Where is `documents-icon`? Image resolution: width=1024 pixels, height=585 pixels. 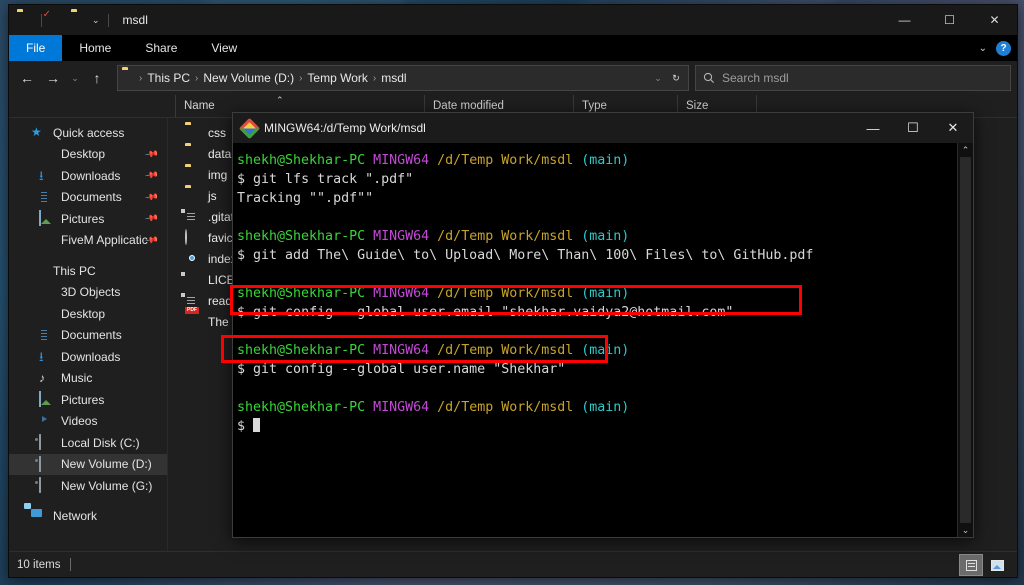
documents-icon is located at coordinates (46, 197).